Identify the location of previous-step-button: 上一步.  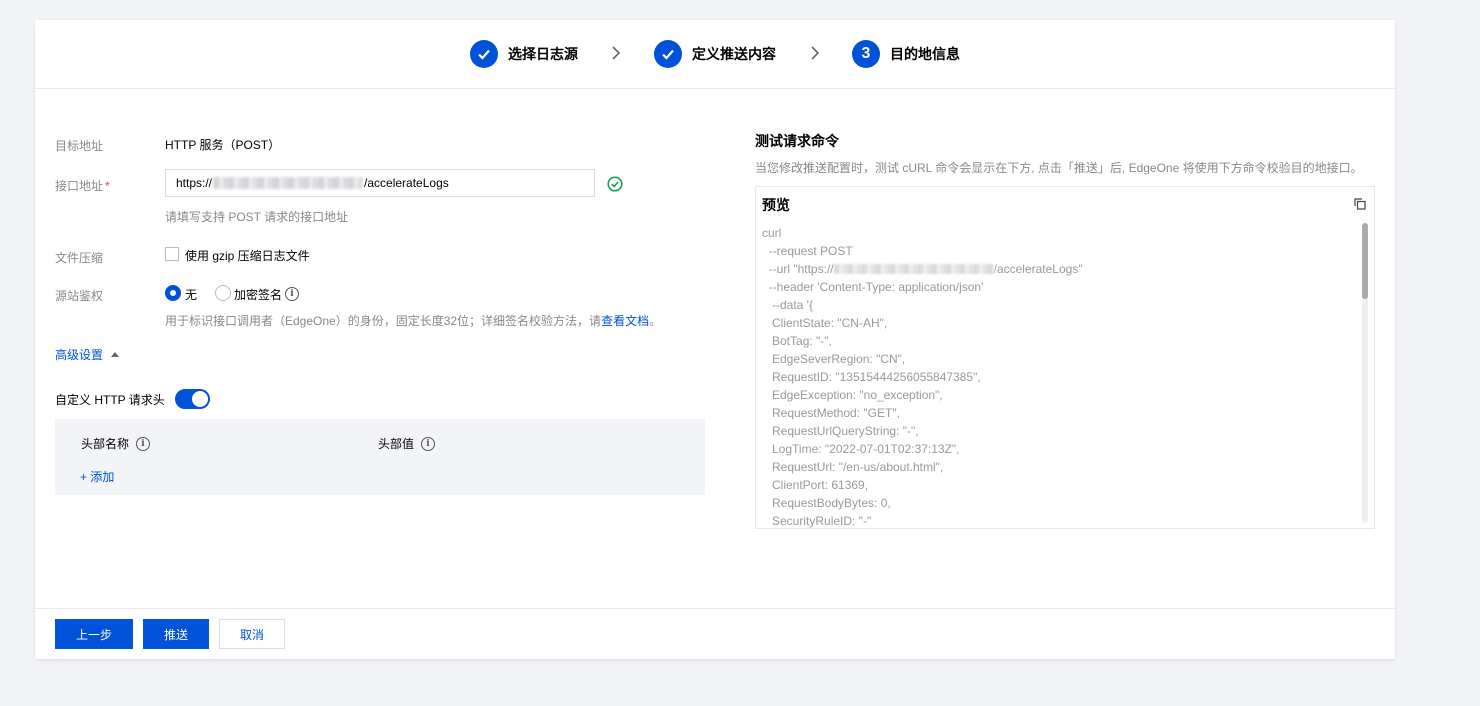
(94, 634).